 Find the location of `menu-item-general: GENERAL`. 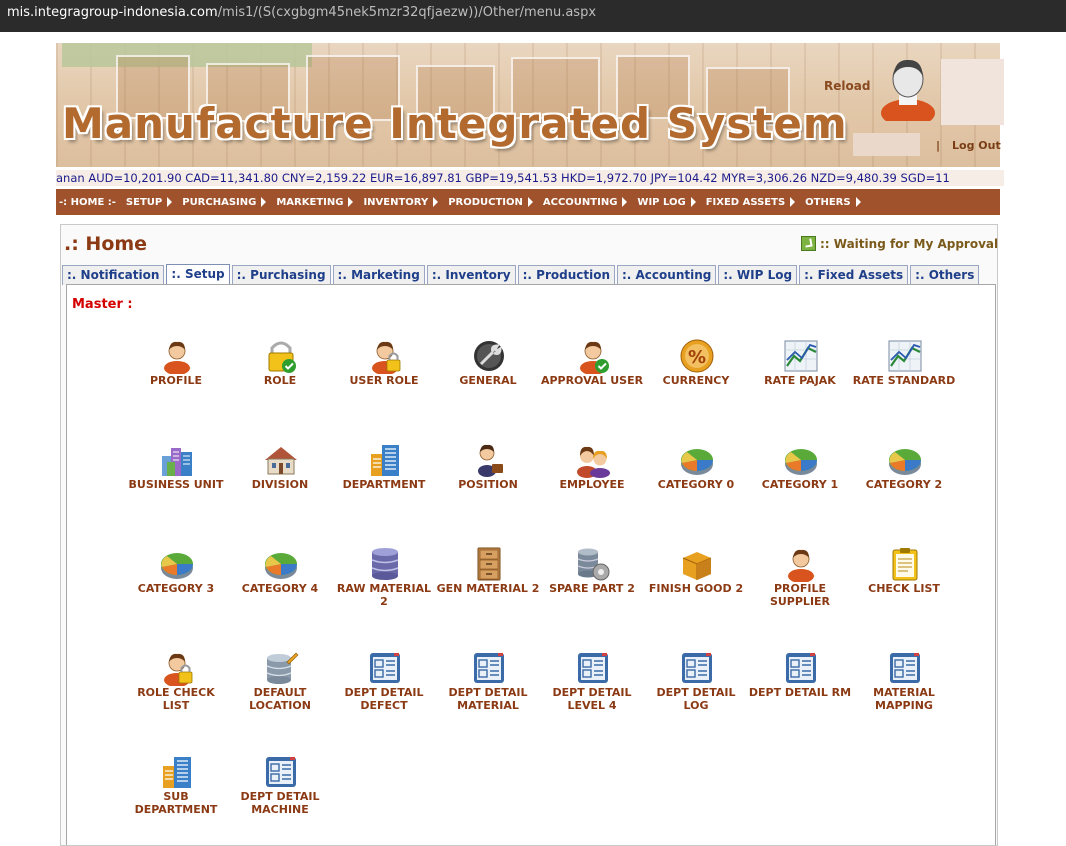

menu-item-general: GENERAL is located at coordinates (488, 375).